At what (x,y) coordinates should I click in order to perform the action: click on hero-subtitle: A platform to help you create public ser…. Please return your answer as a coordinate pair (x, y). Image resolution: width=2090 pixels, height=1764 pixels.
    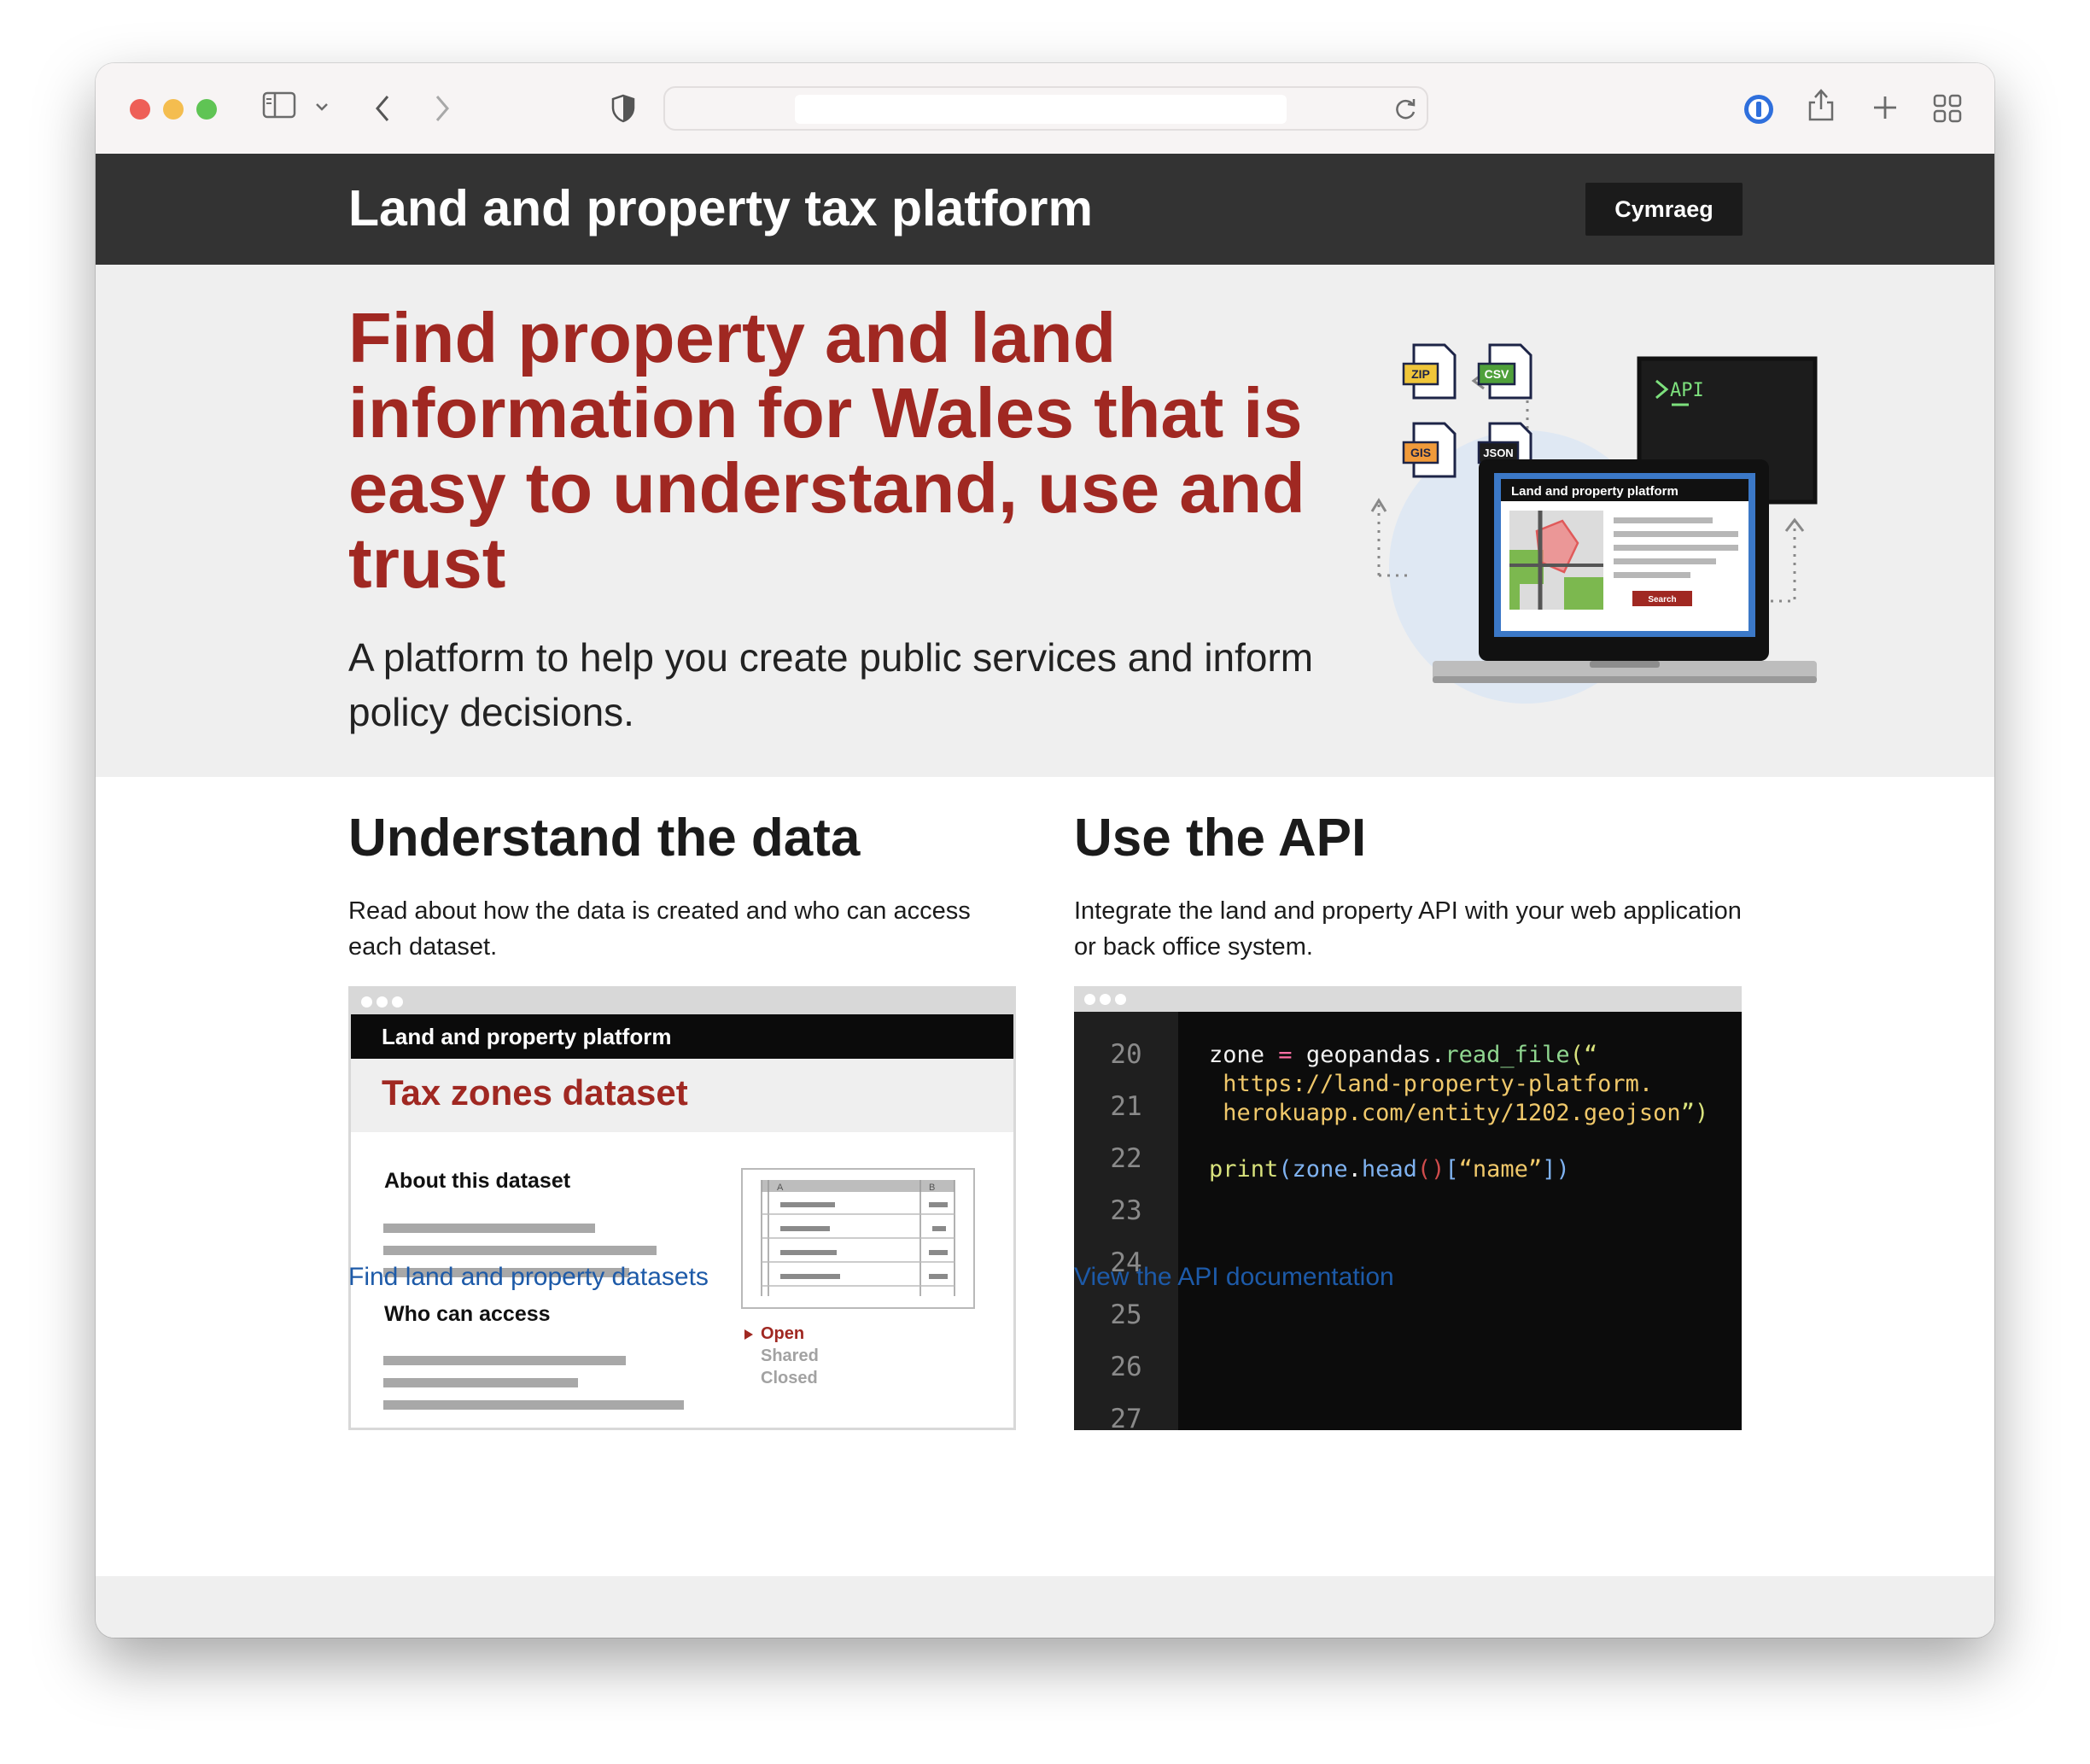
    Looking at the image, I should click on (831, 684).